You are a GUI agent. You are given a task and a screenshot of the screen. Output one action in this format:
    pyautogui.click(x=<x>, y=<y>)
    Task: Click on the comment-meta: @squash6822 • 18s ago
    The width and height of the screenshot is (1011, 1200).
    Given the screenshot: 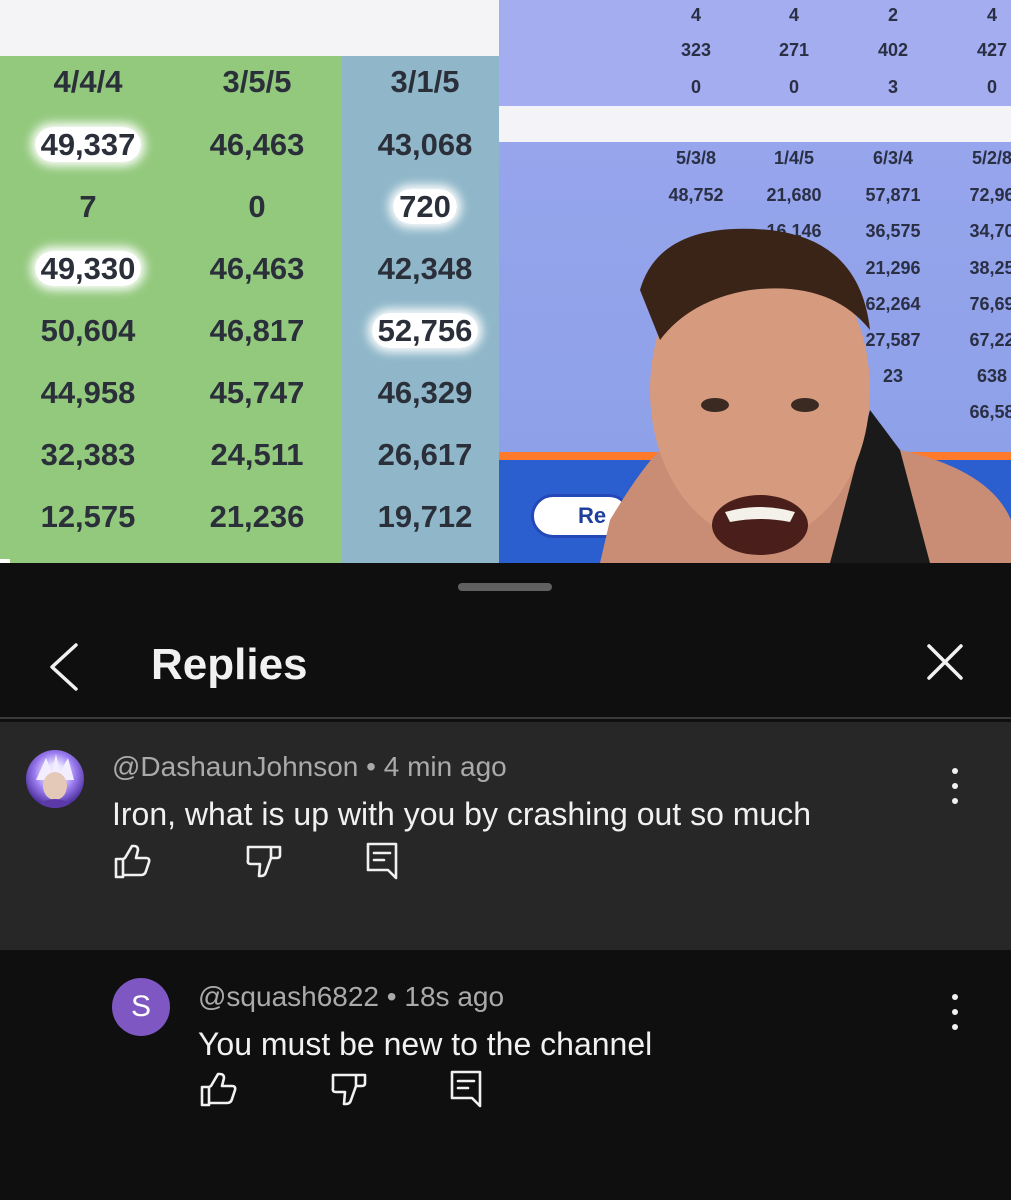 What is the action you would take?
    pyautogui.click(x=351, y=997)
    